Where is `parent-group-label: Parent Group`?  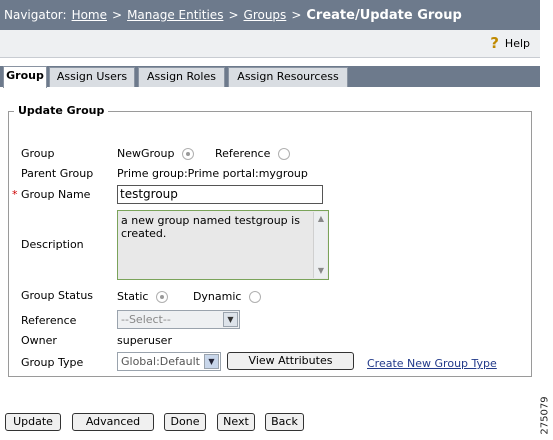 parent-group-label: Parent Group is located at coordinates (57, 173).